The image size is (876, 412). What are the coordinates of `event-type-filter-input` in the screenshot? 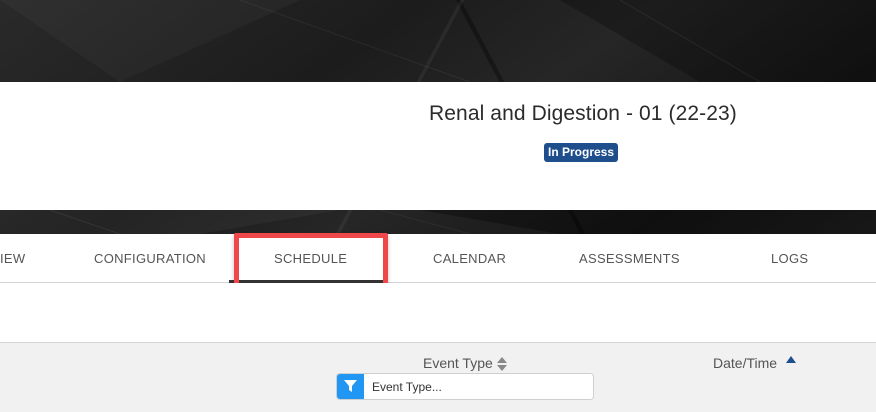 It's located at (478, 386).